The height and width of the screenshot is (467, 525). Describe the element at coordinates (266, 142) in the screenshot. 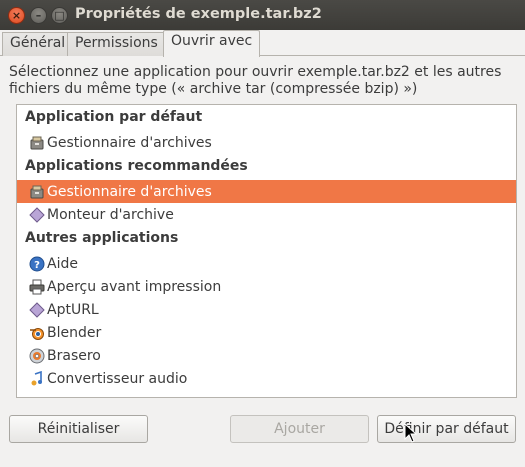

I see `list-item-default-archive-manager: Gestionnaire d'archives` at that location.